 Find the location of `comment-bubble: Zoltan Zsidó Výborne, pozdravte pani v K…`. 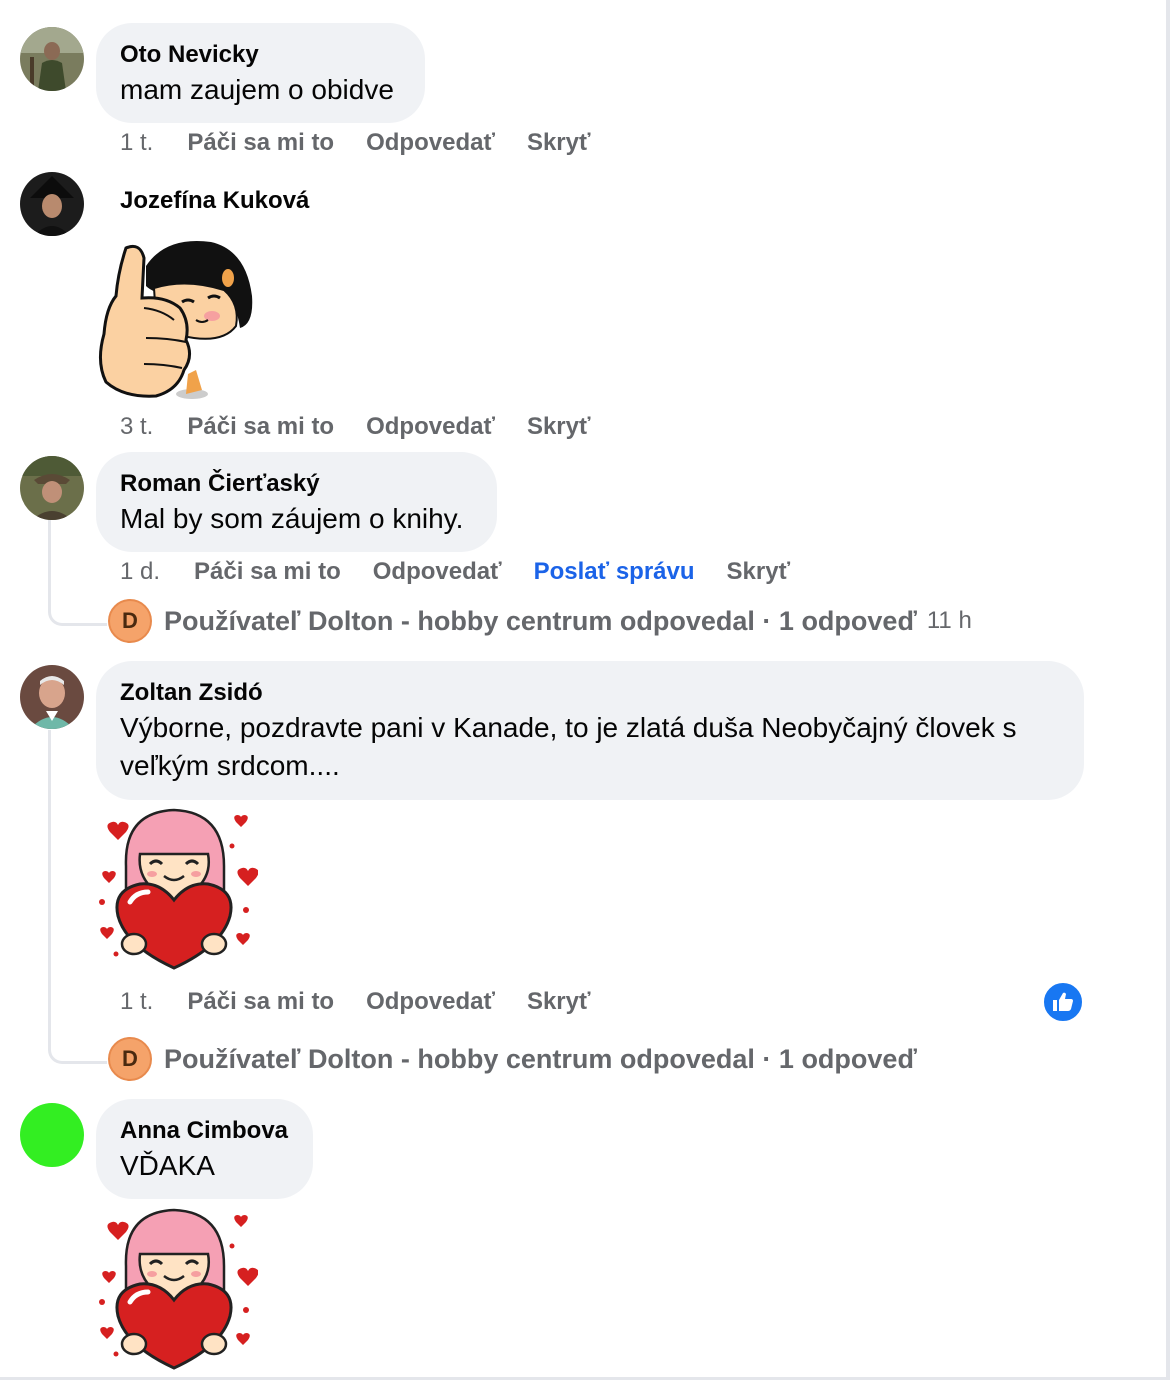

comment-bubble: Zoltan Zsidó Výborne, pozdravte pani v K… is located at coordinates (590, 730).